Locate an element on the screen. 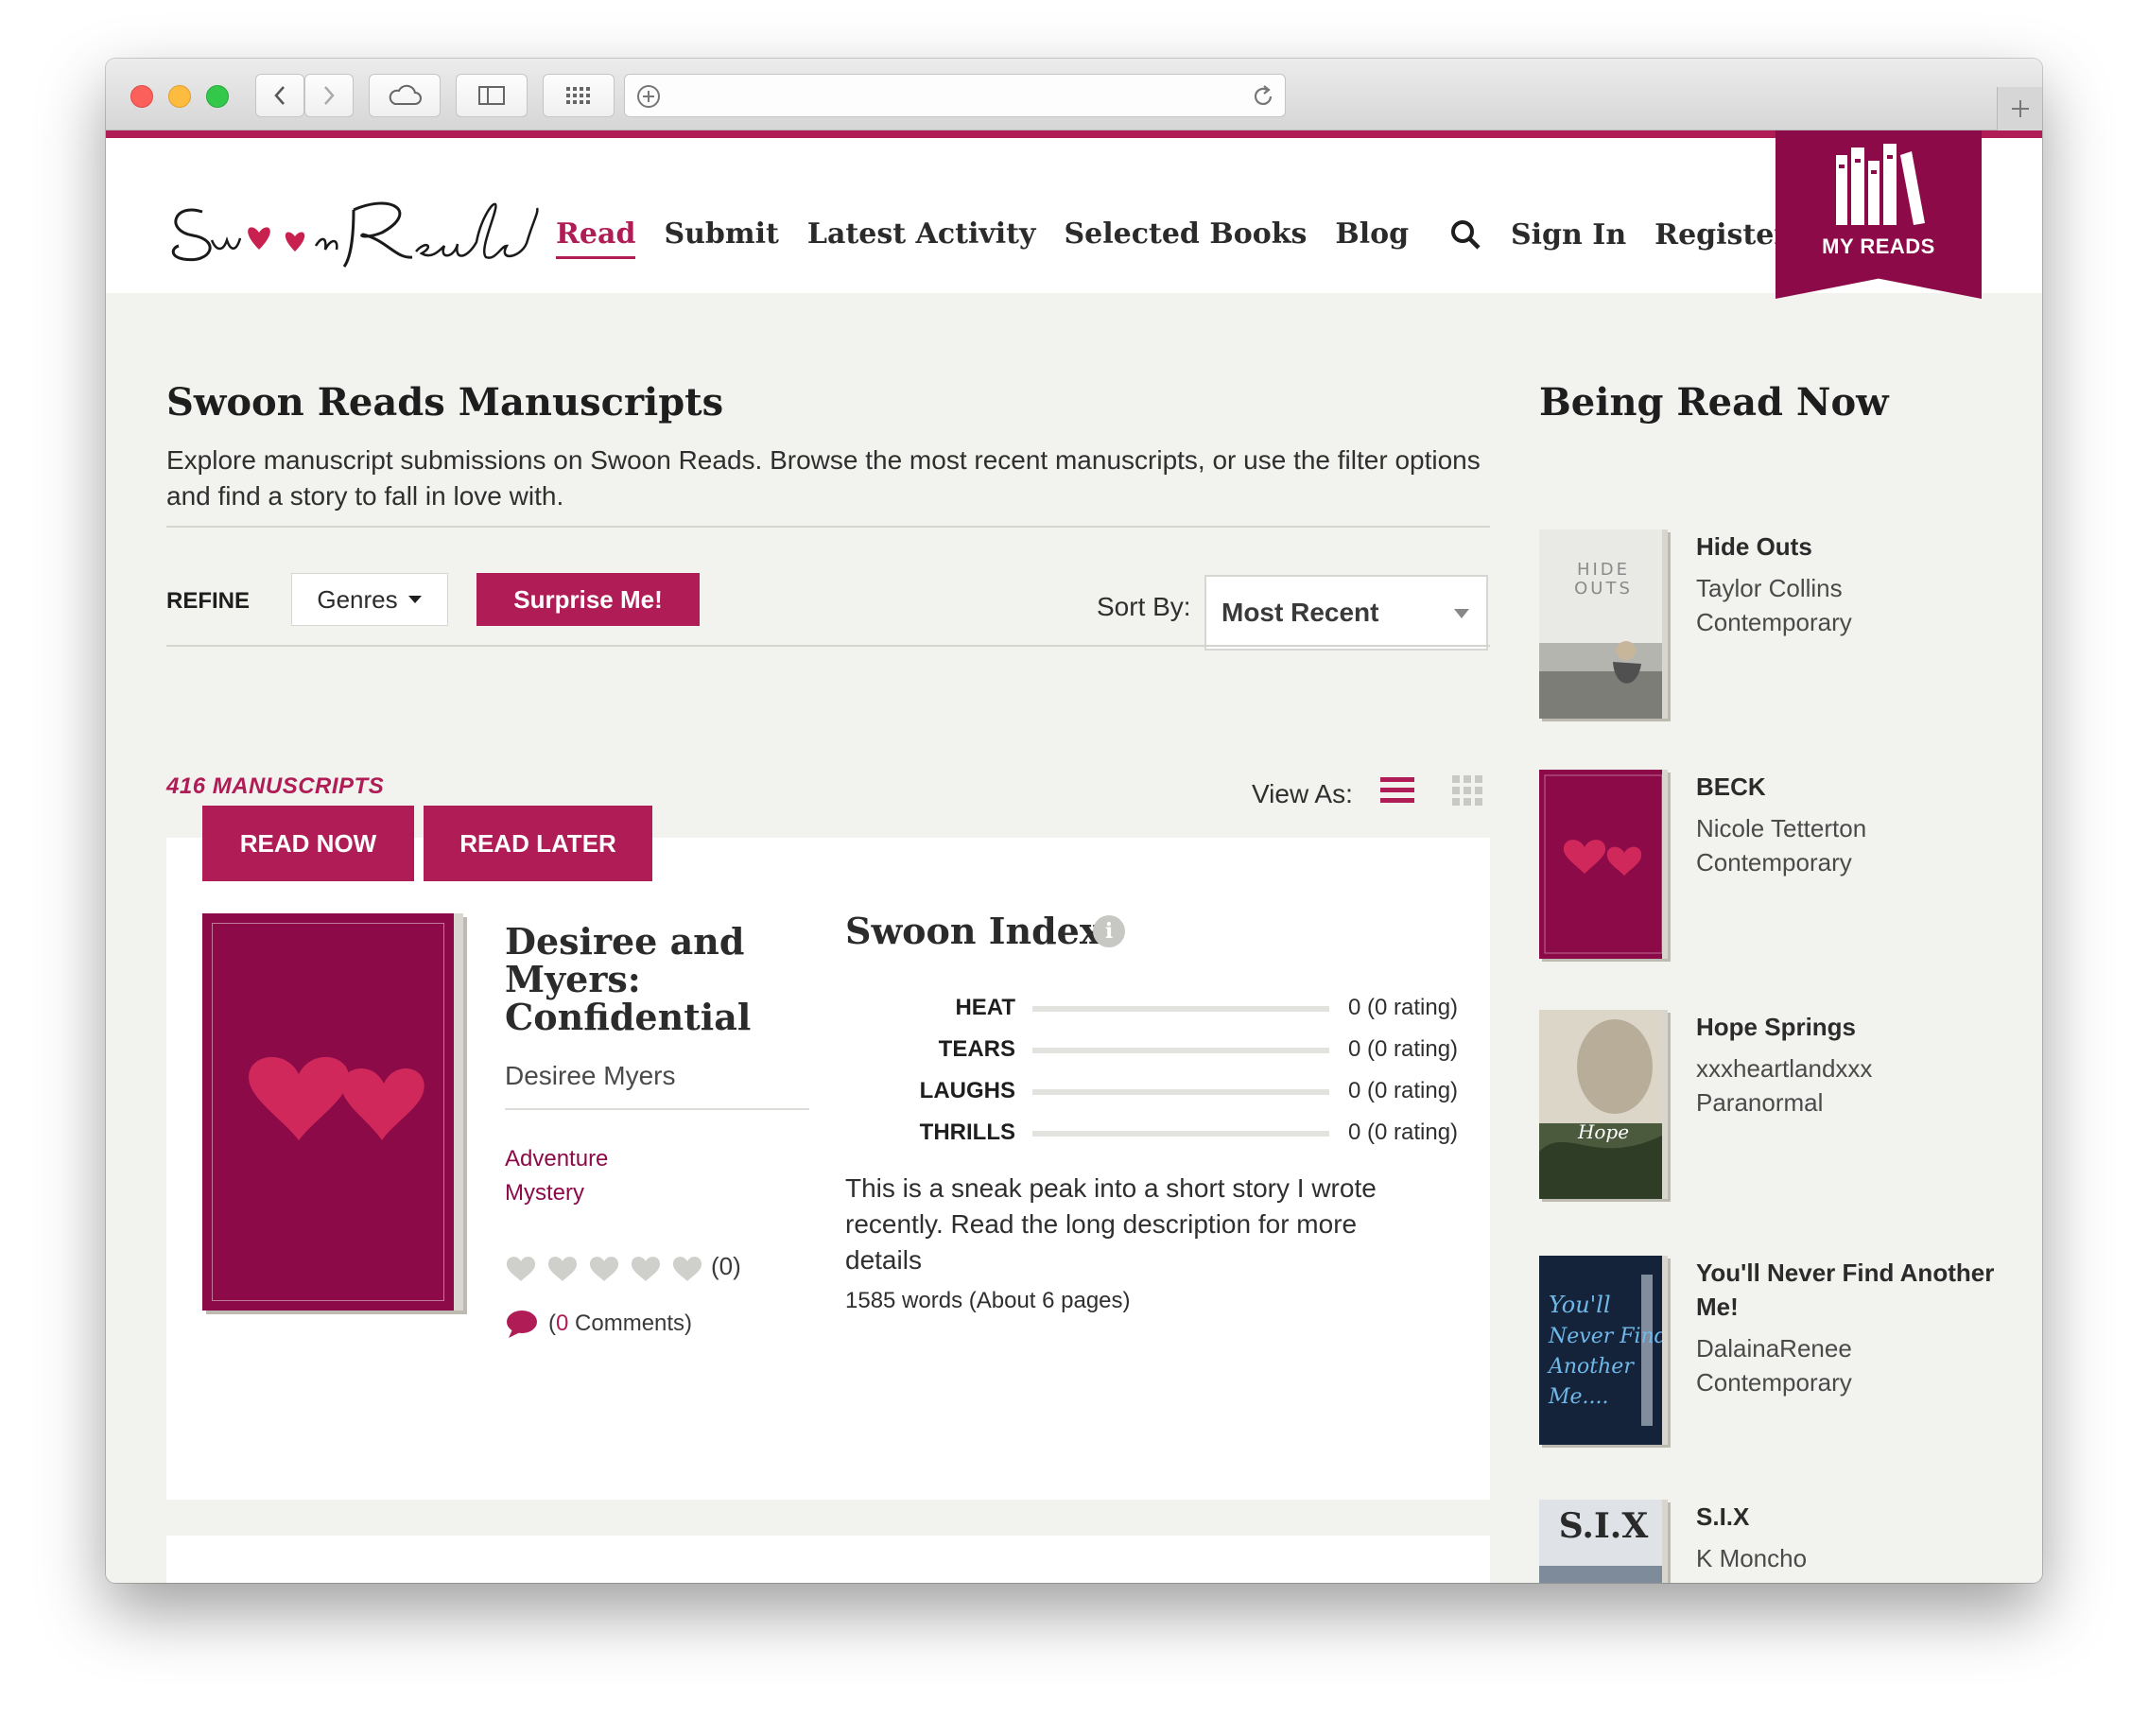 The width and height of the screenshot is (2148, 1736). book-title: BECK is located at coordinates (1852, 787).